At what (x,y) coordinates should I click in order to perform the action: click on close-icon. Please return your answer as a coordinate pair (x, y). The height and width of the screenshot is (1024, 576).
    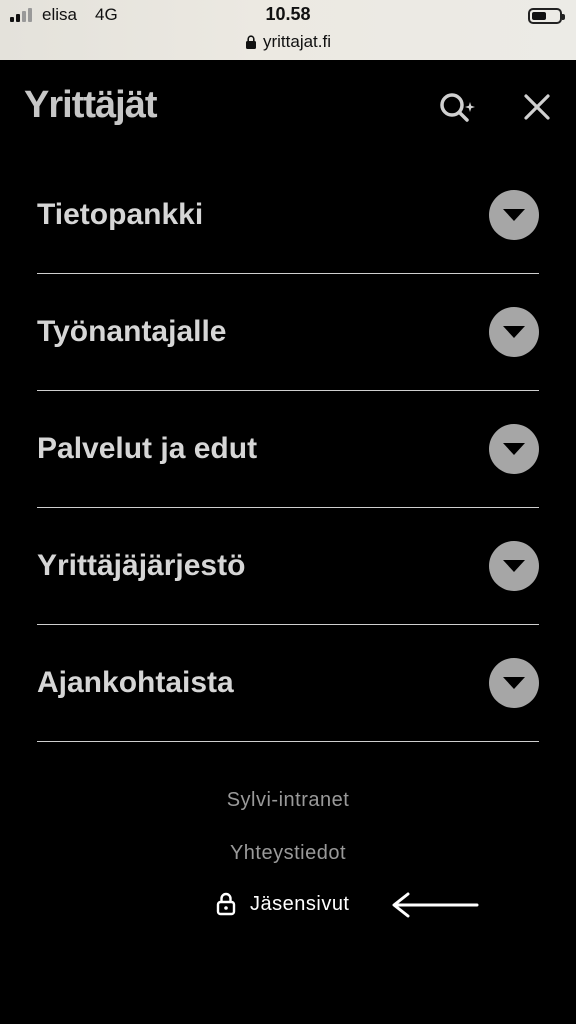
    Looking at the image, I should click on (537, 107).